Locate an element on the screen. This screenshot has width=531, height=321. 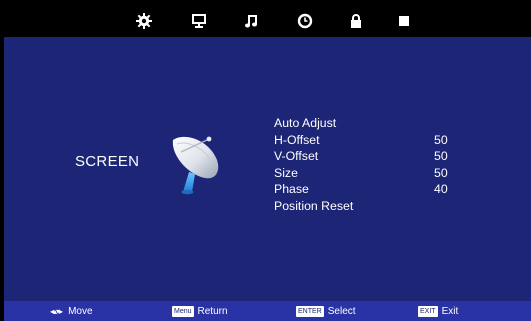
lock-icon is located at coordinates (356, 21).